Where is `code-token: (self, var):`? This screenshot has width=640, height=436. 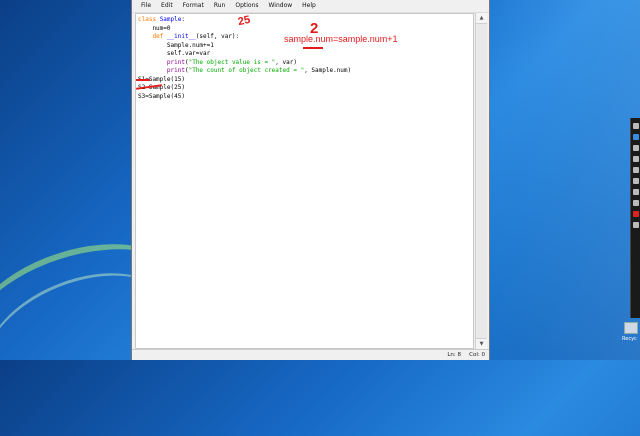 code-token: (self, var): is located at coordinates (217, 36).